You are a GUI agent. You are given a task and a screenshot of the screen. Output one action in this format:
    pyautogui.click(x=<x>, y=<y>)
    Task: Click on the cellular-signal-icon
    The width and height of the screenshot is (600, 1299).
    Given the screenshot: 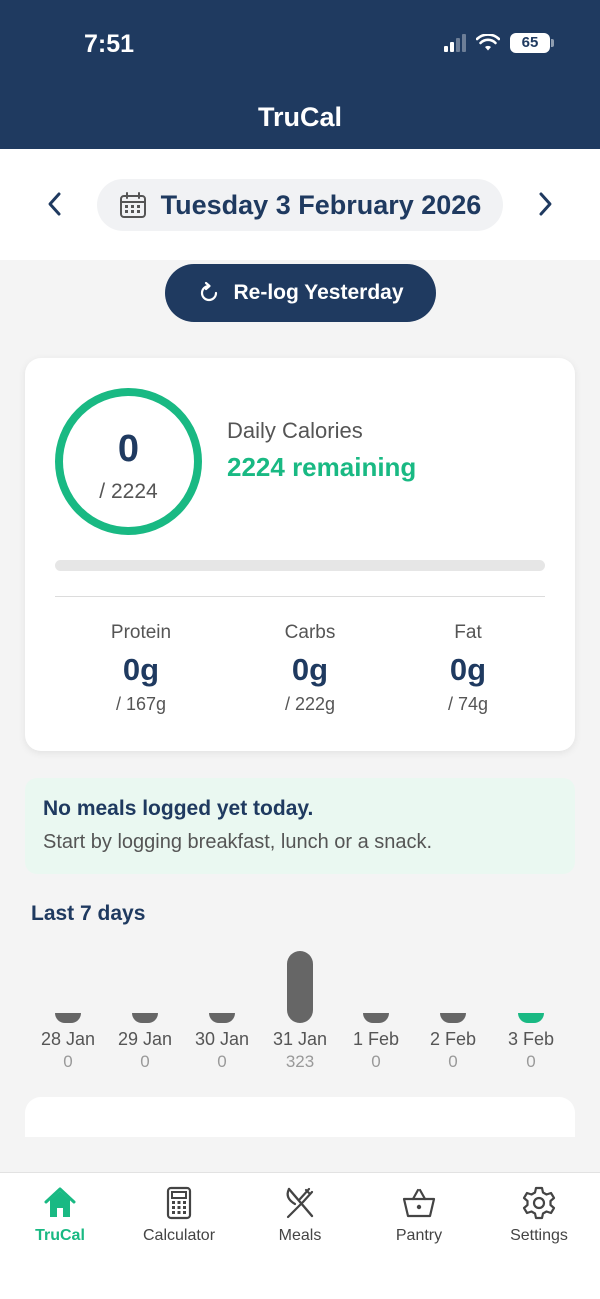 What is the action you would take?
    pyautogui.click(x=455, y=43)
    